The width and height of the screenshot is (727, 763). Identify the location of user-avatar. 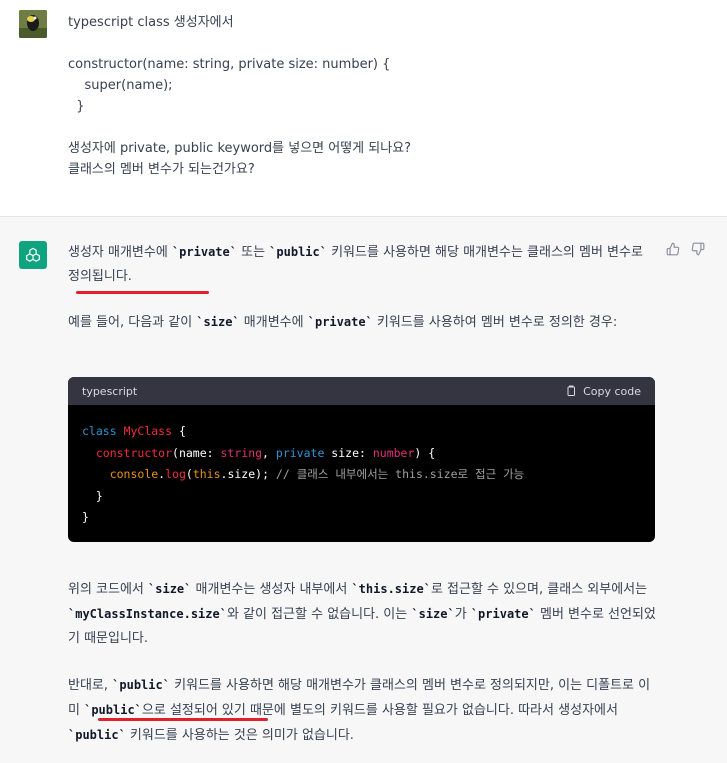
(33, 24).